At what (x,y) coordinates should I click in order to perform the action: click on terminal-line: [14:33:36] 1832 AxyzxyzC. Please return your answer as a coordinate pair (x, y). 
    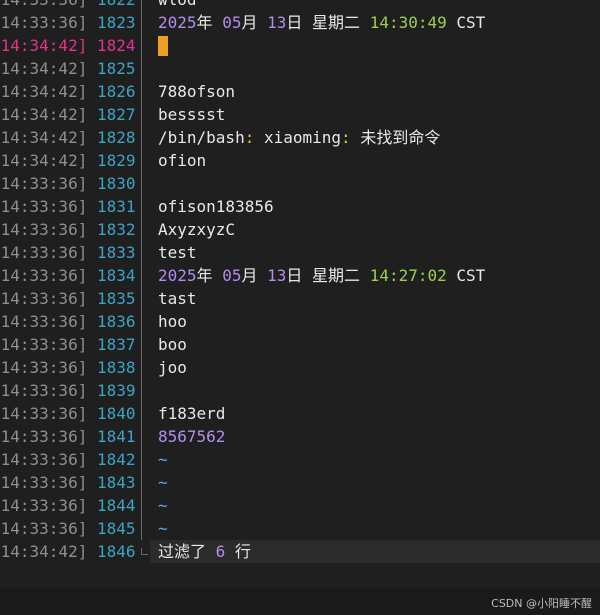
    Looking at the image, I should click on (300, 229).